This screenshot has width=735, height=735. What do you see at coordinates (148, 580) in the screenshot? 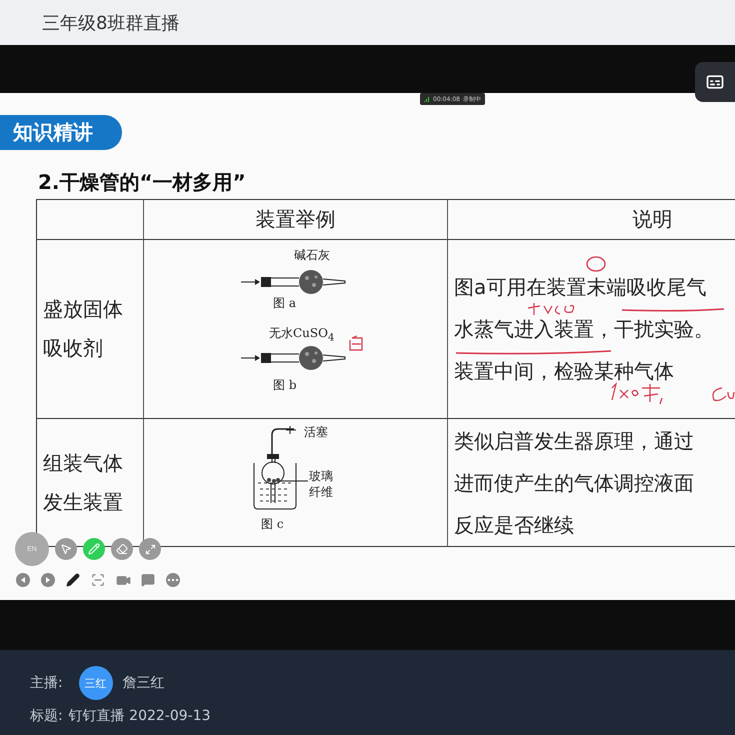
I see `chat-icon` at bounding box center [148, 580].